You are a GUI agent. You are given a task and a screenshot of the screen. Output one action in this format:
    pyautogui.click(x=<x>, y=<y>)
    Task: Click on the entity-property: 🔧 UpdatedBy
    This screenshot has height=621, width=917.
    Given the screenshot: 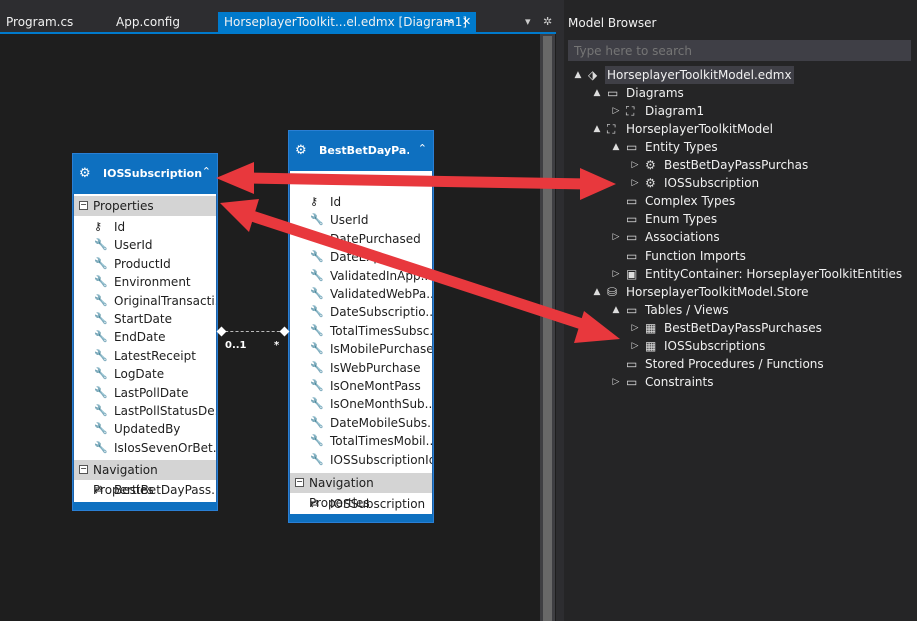 What is the action you would take?
    pyautogui.click(x=145, y=429)
    